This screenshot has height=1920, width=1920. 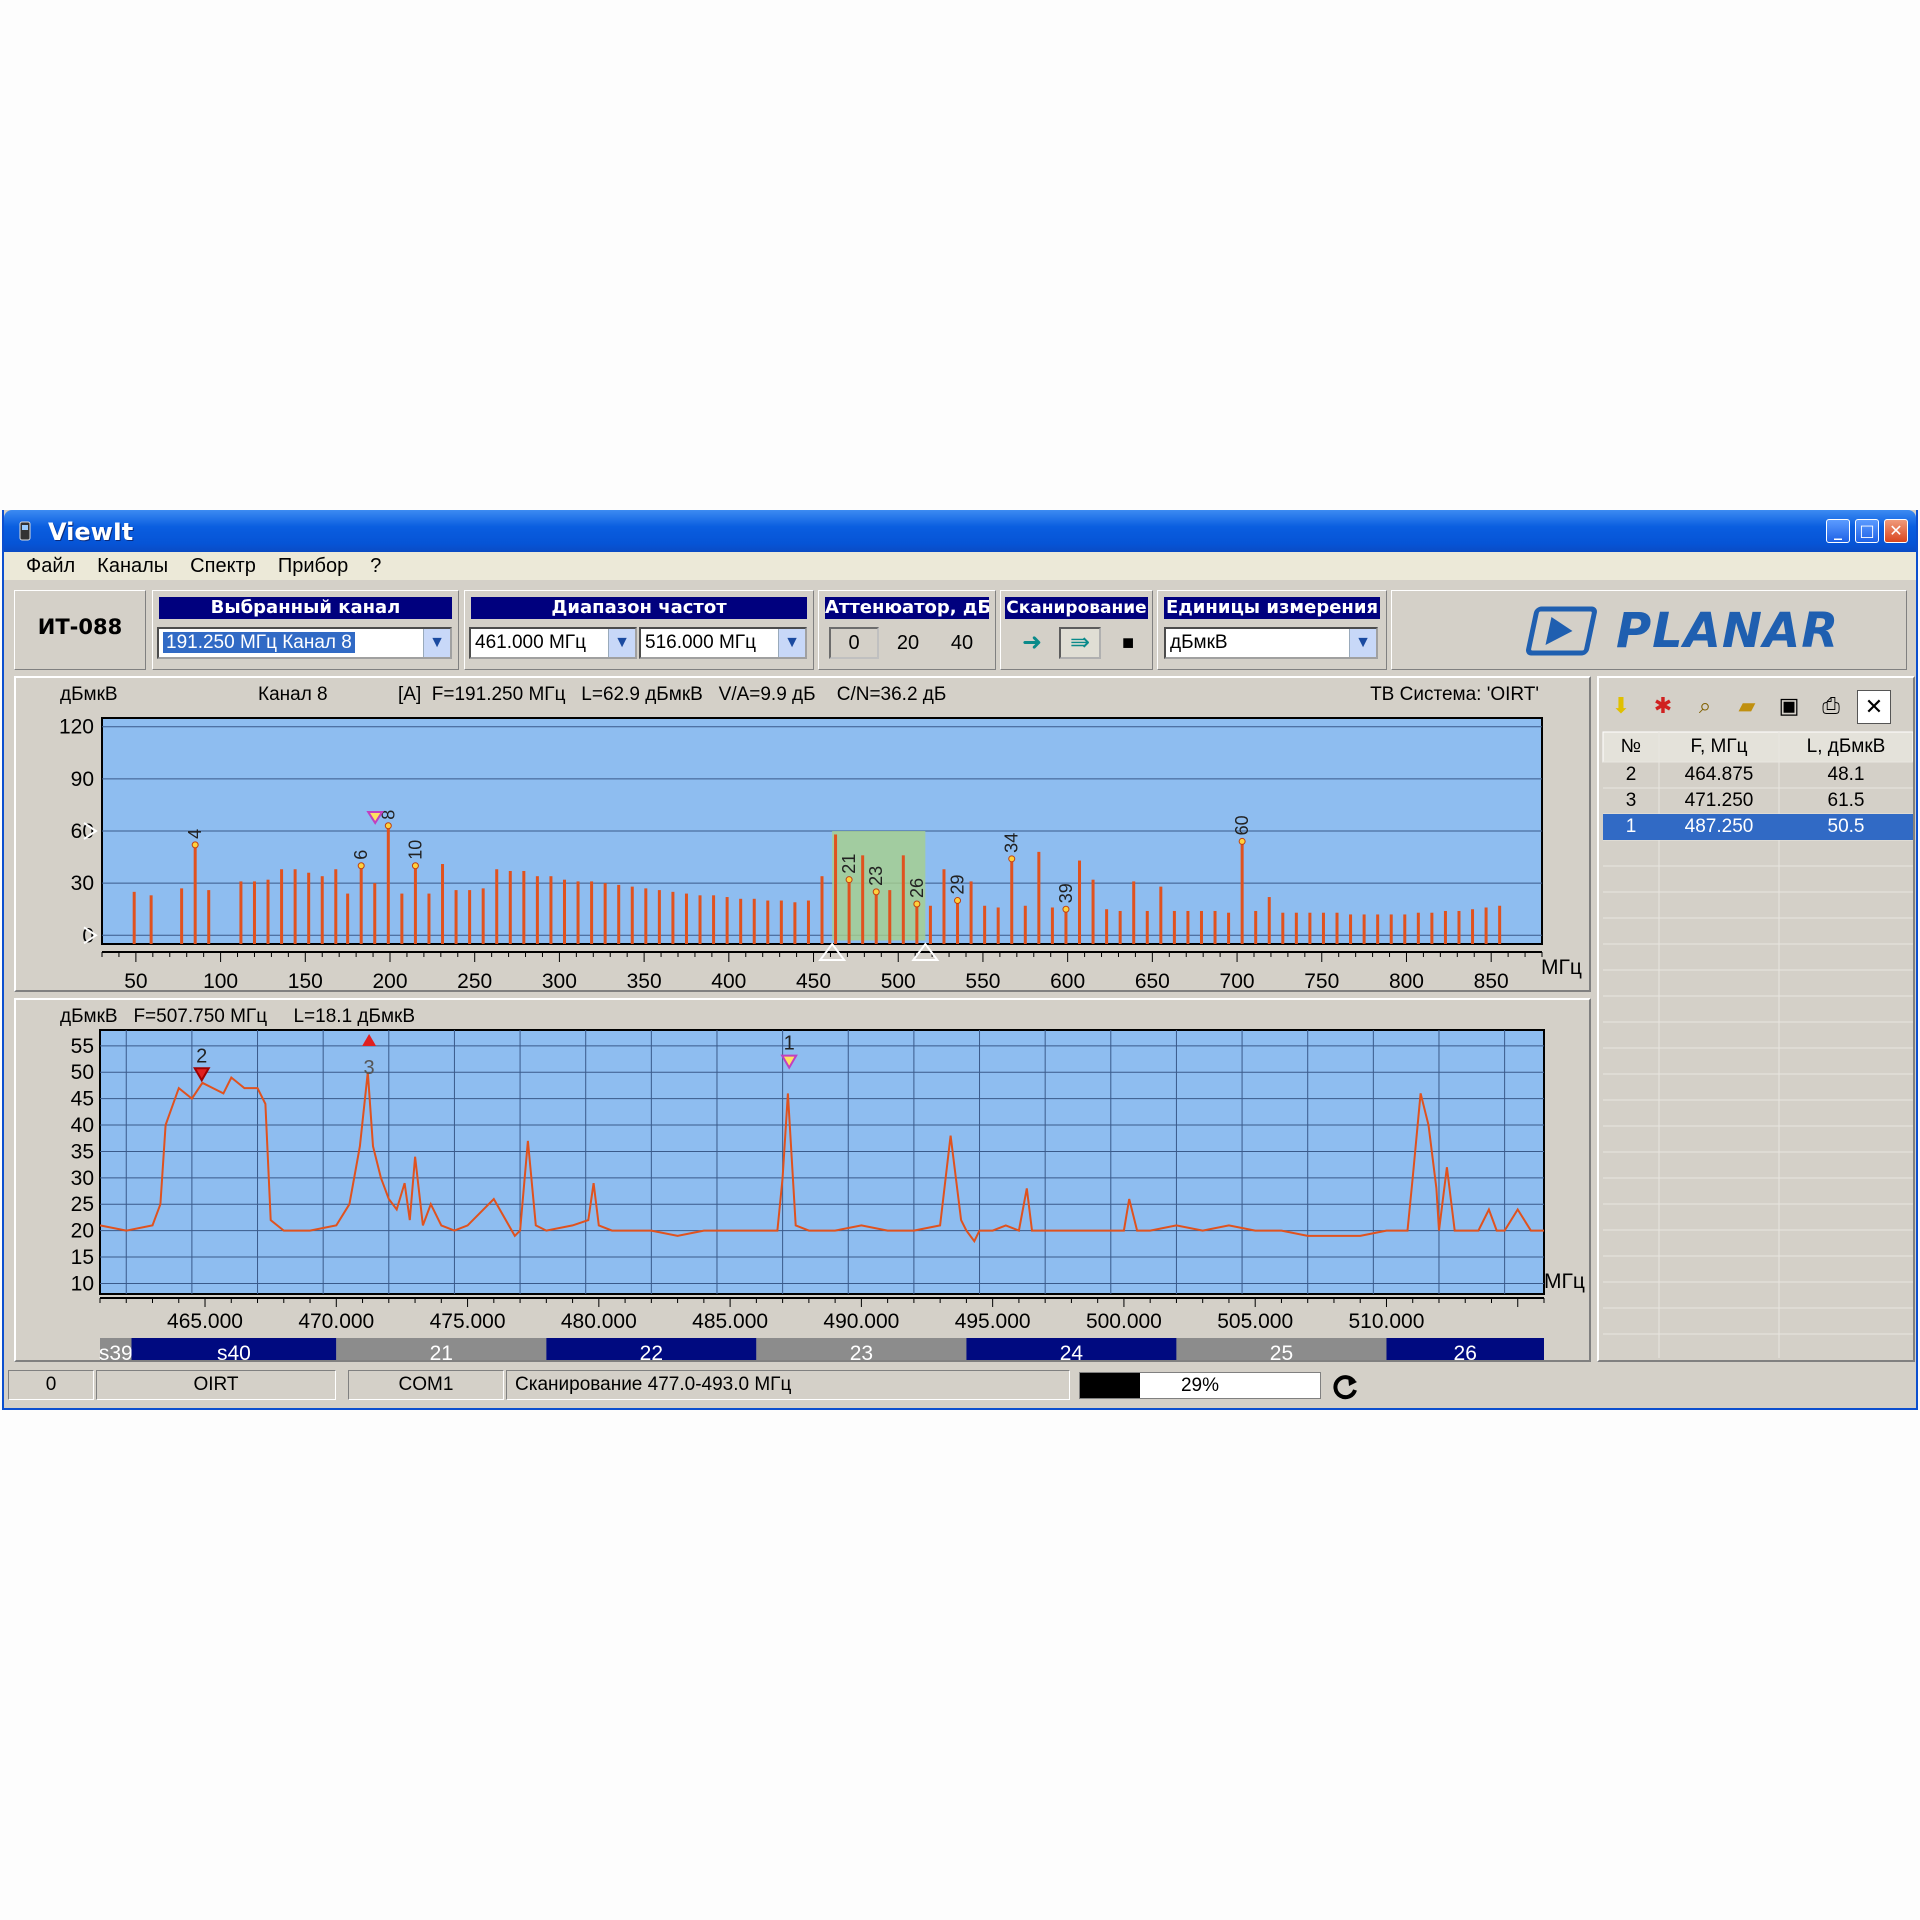 What do you see at coordinates (468, 1321) in the screenshot?
I see `x-tick-label: 475.000` at bounding box center [468, 1321].